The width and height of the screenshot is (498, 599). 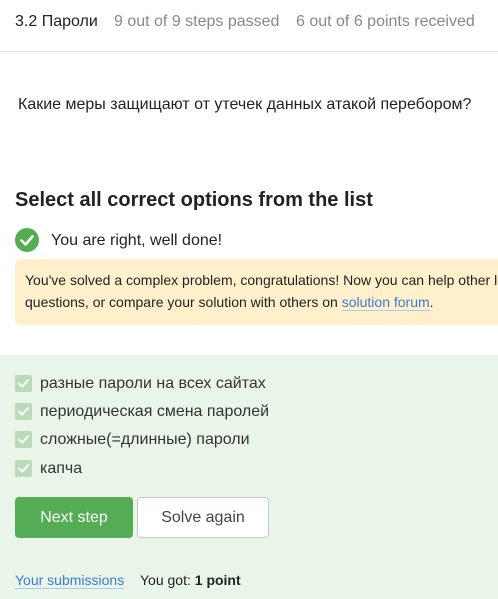 I want to click on score-summary: You got: 1 point, so click(x=190, y=580).